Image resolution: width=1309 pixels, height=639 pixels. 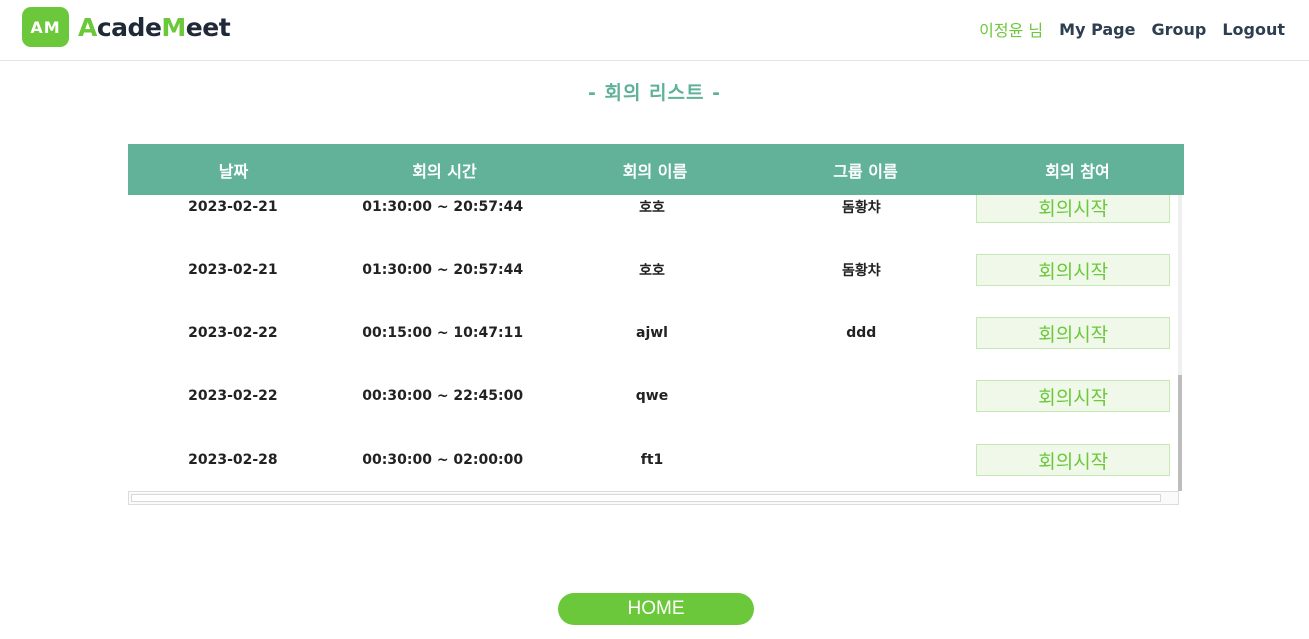 I want to click on vertical-scrollbar, so click(x=1180, y=343).